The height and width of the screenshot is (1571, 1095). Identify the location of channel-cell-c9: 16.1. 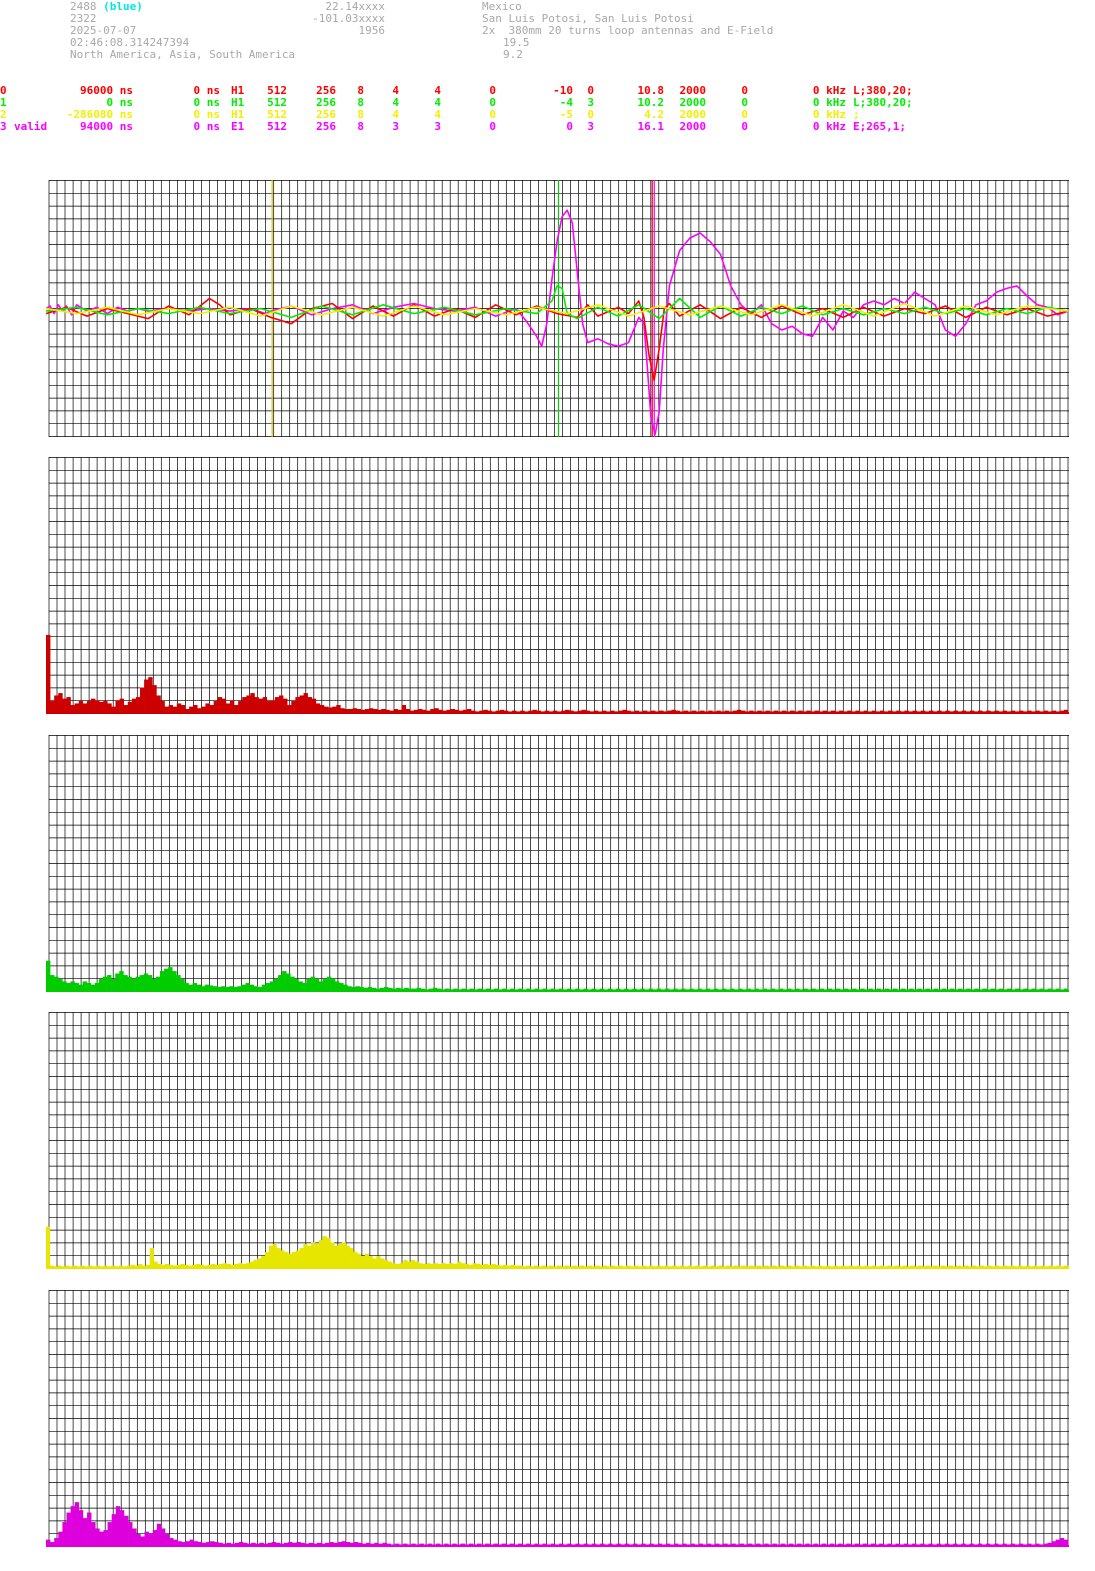
(651, 126).